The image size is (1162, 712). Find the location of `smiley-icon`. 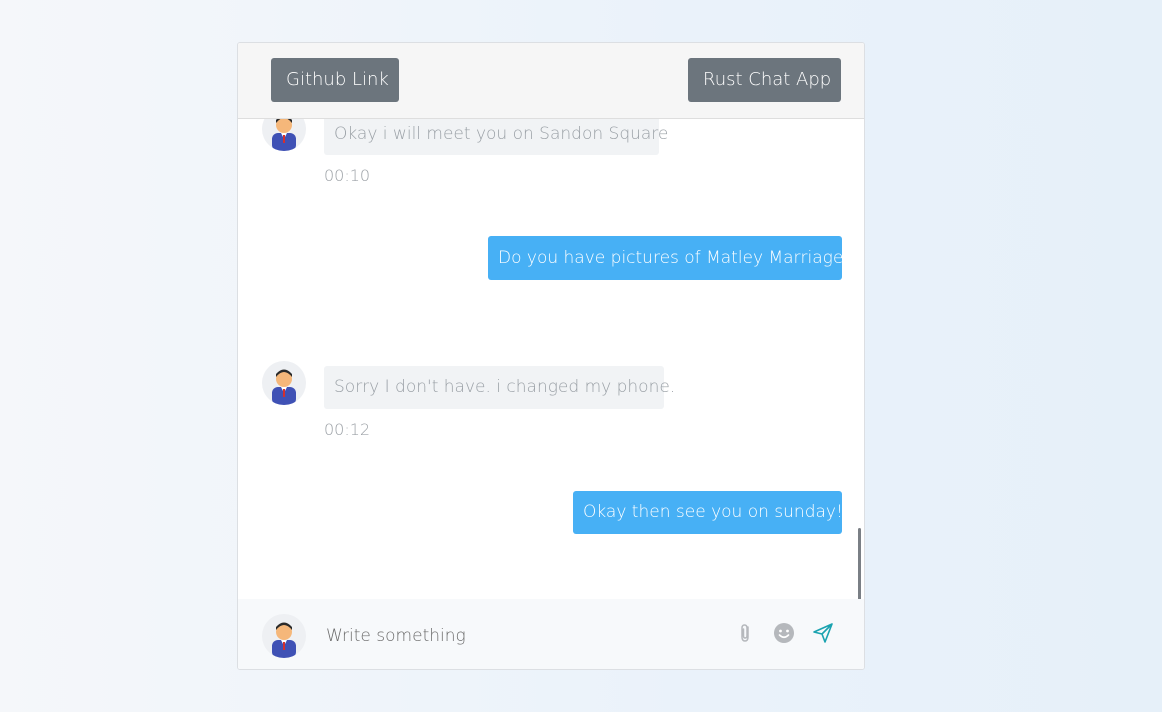

smiley-icon is located at coordinates (784, 633).